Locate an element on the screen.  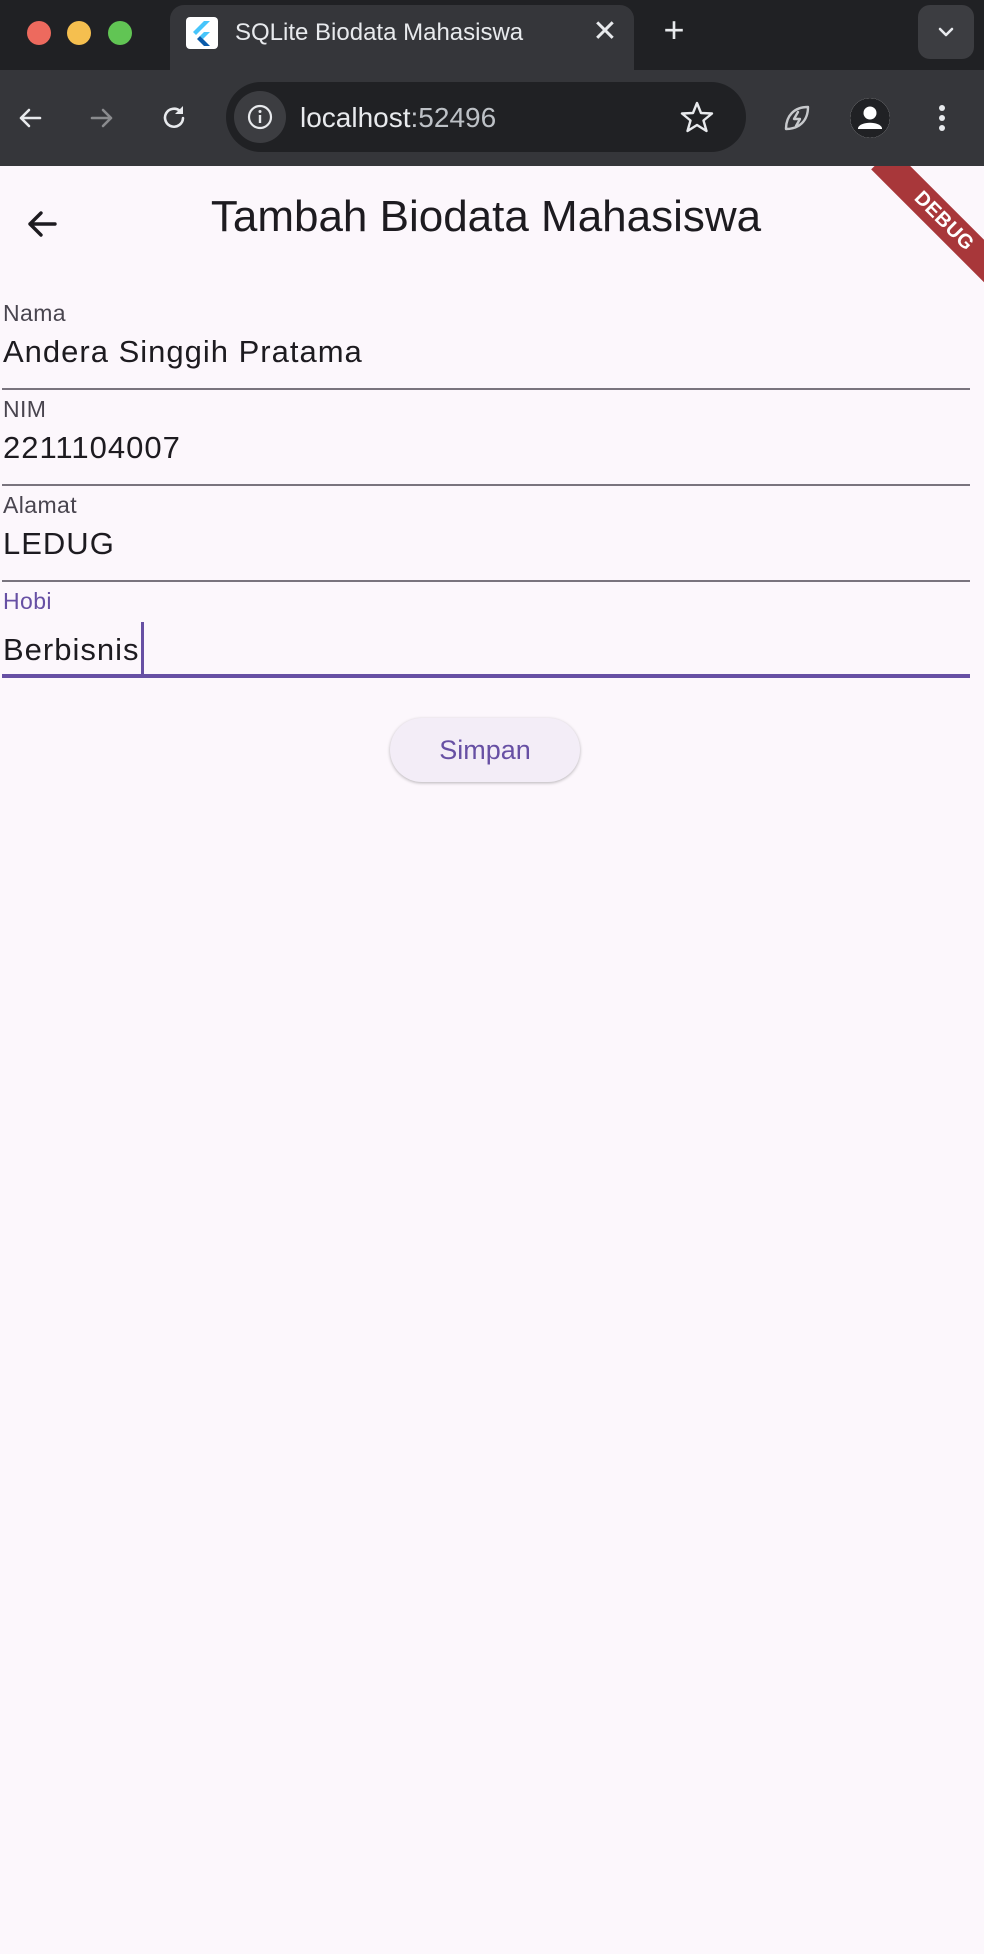
url-port: :52496 is located at coordinates (453, 117).